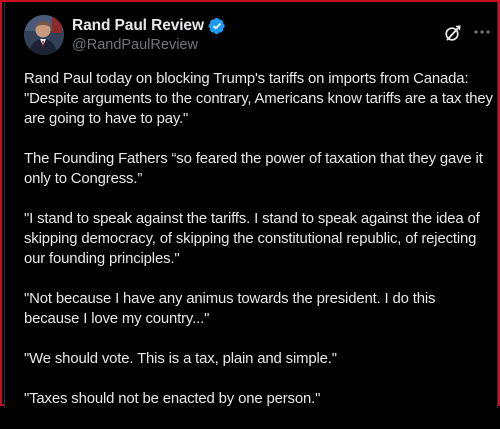 The width and height of the screenshot is (500, 429). I want to click on author-handle: @RandPaulReview, so click(135, 45).